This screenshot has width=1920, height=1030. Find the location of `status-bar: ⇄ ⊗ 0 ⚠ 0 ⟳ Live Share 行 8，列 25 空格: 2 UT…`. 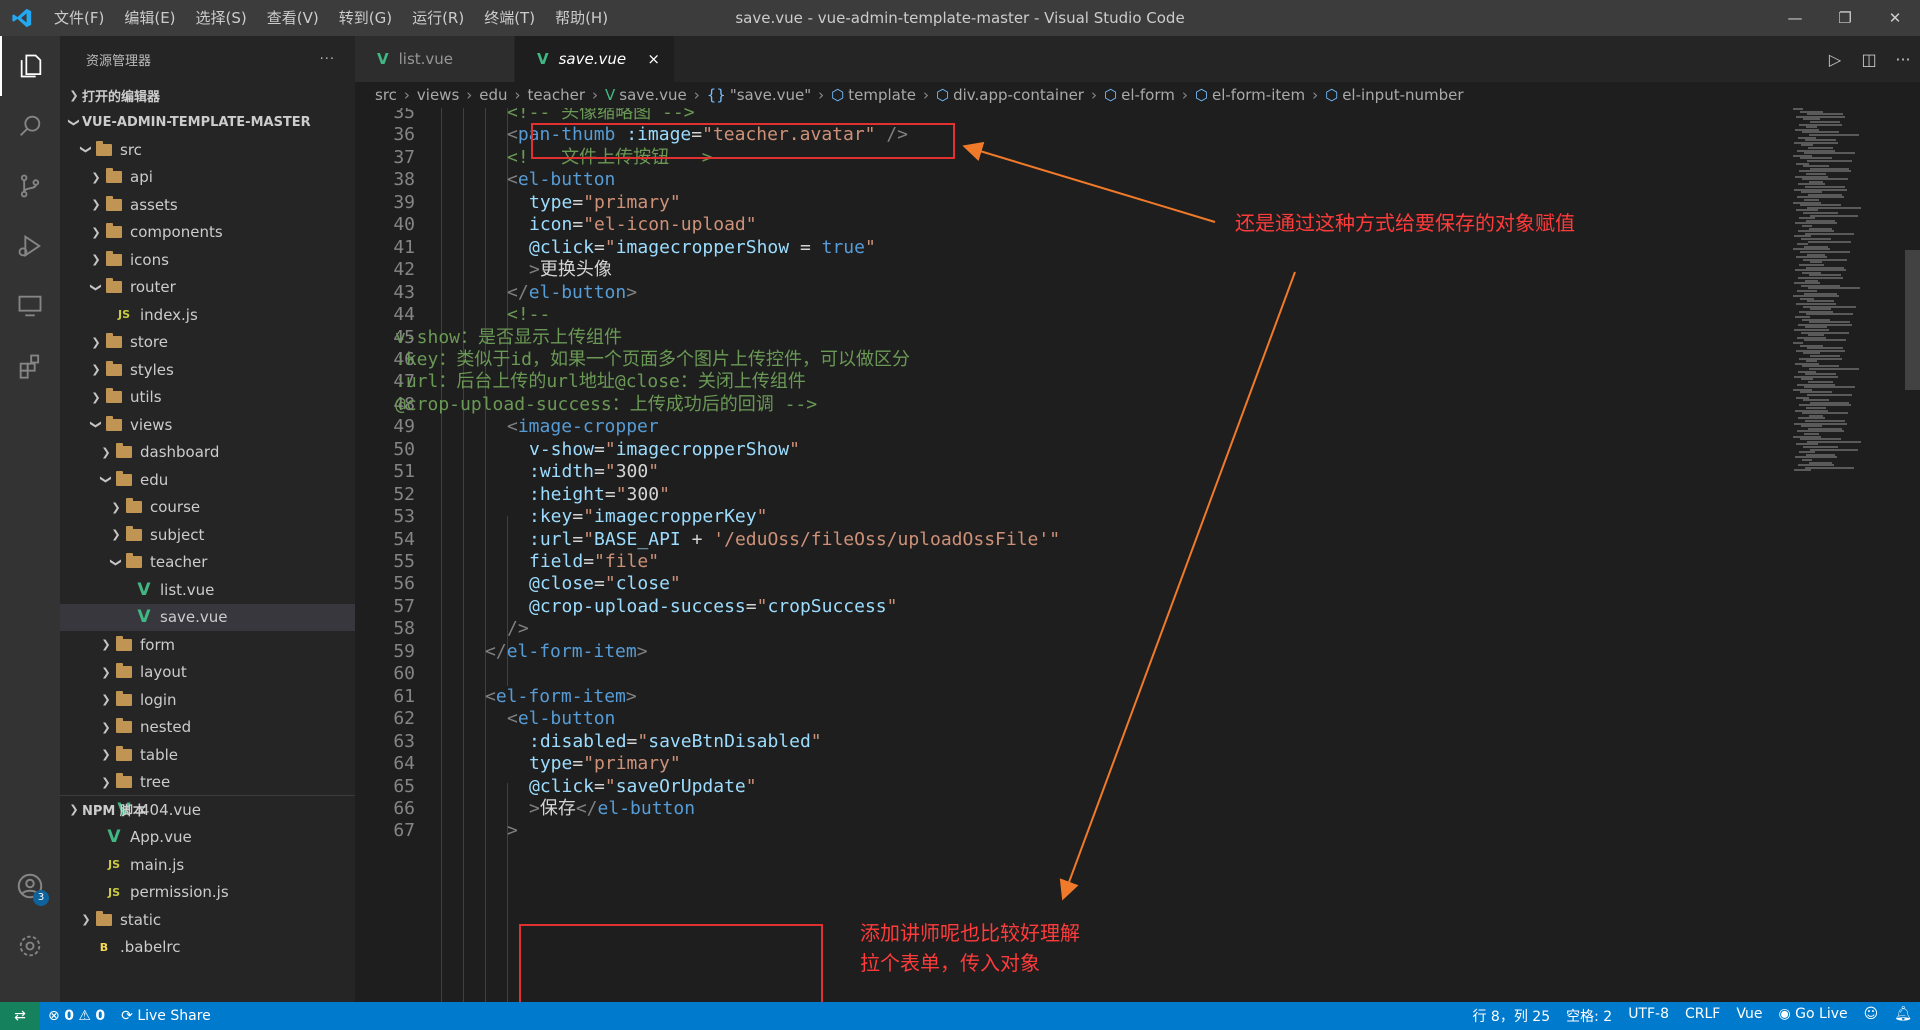

status-bar: ⇄ ⊗ 0 ⚠ 0 ⟳ Live Share 行 8，列 25 空格: 2 UT… is located at coordinates (960, 1016).